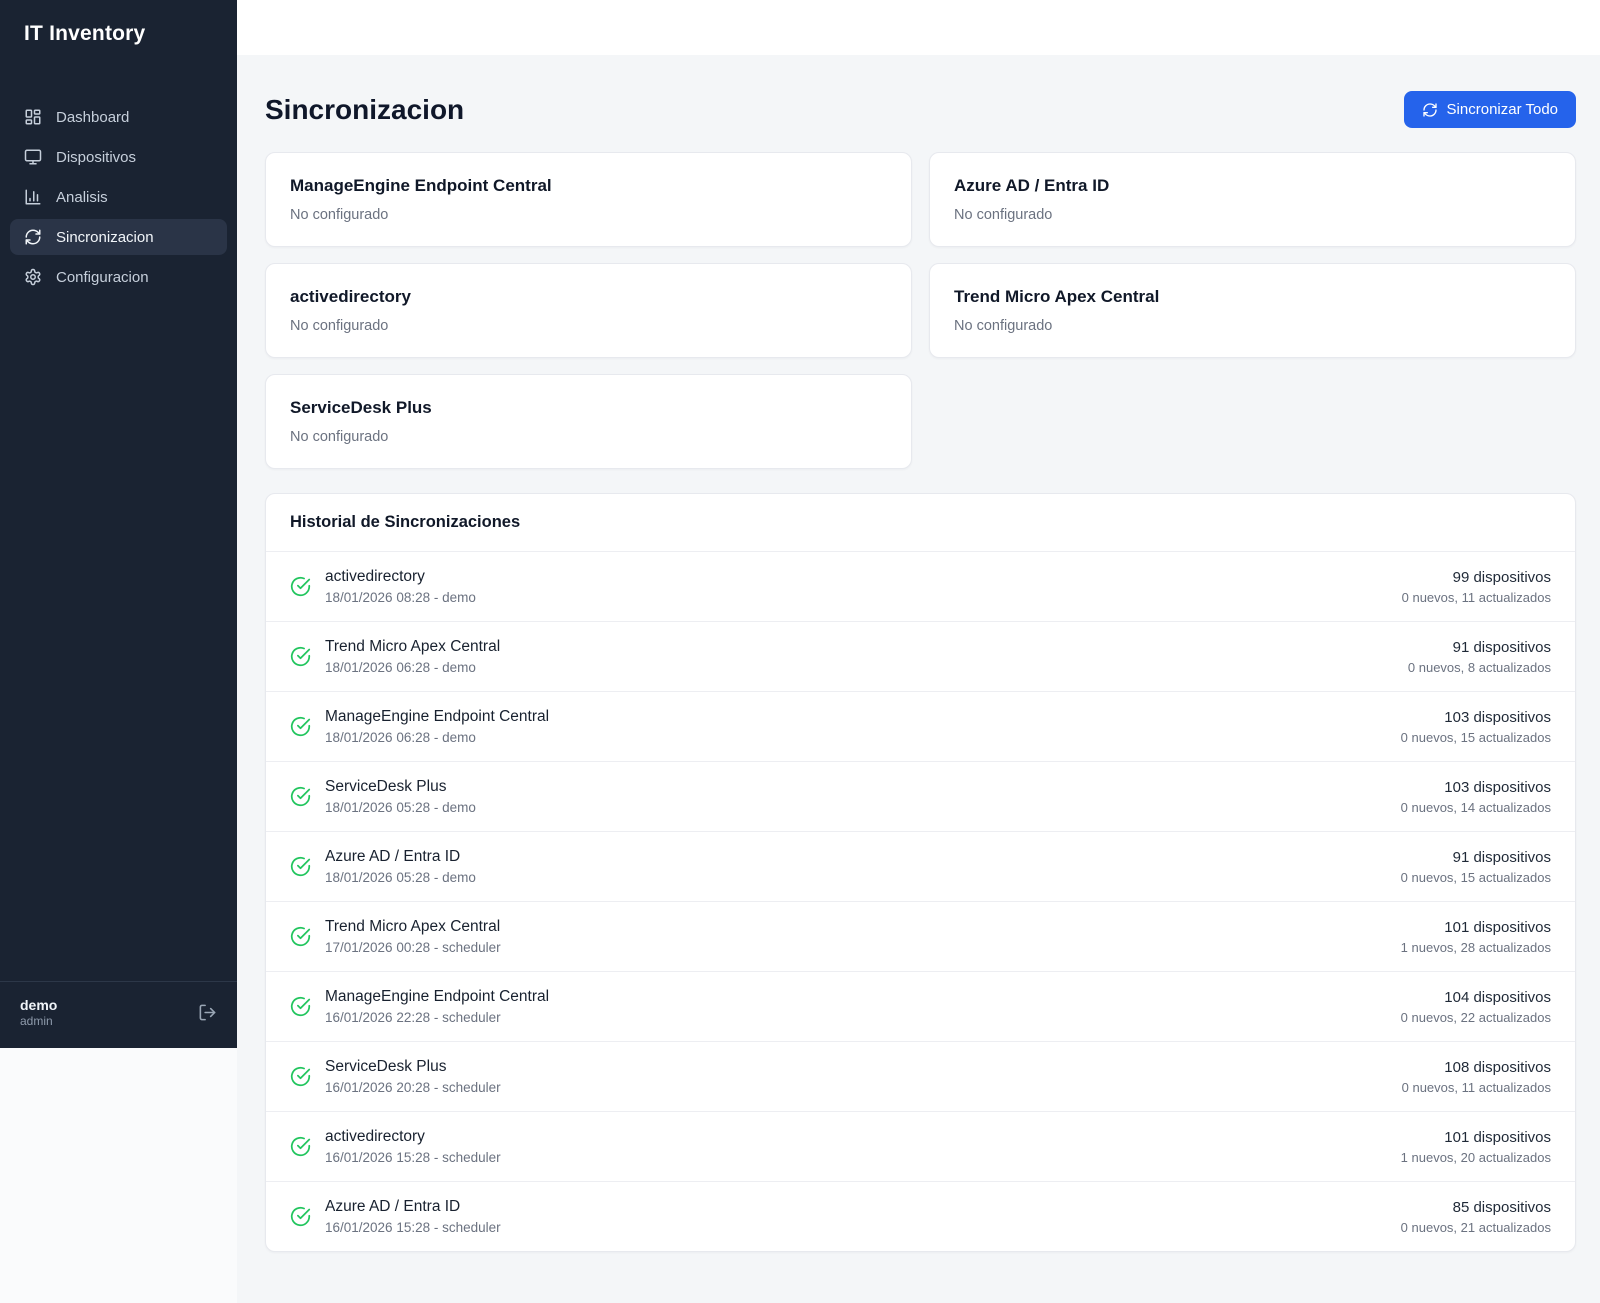 This screenshot has height=1303, width=1600. Describe the element at coordinates (118, 1014) in the screenshot. I see `user-panel: demo admin` at that location.